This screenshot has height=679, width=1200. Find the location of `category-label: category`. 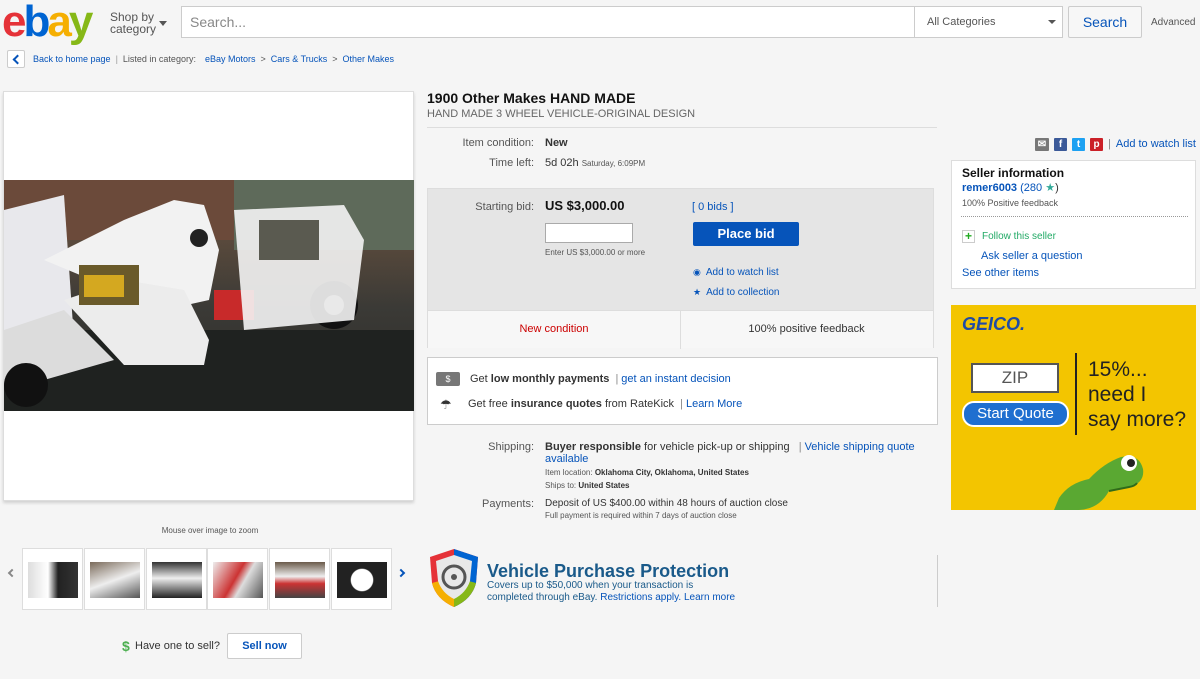

category-label: category is located at coordinates (133, 29).